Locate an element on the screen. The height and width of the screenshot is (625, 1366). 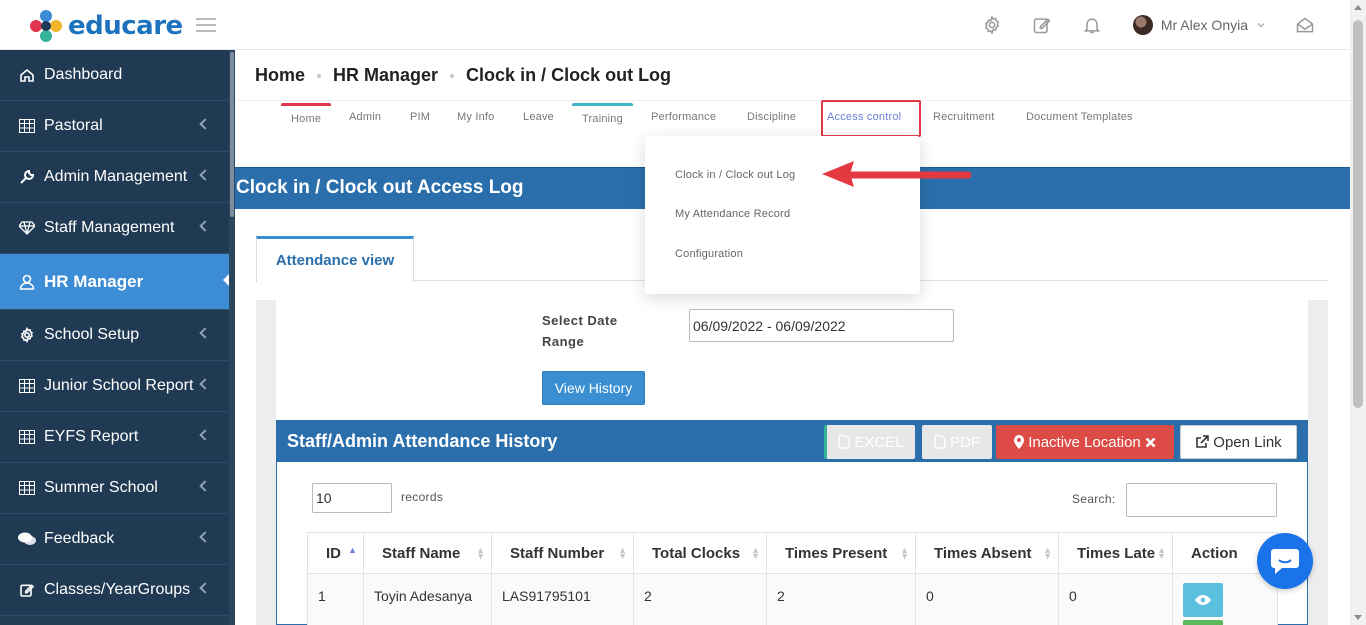
inbox-icon is located at coordinates (1305, 25).